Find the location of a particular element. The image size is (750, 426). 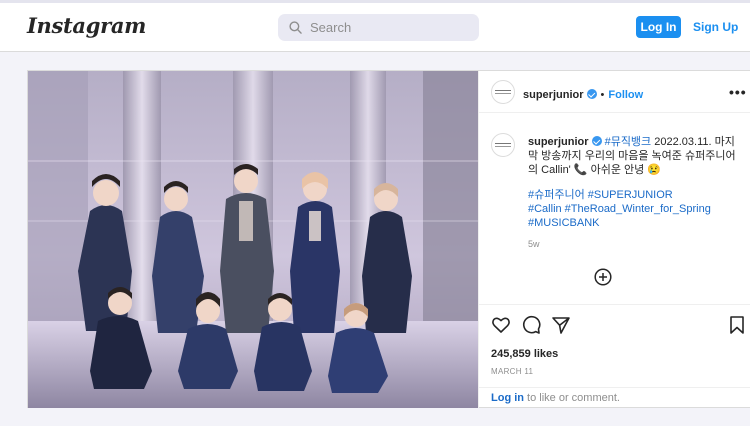

top-edge-strip is located at coordinates (375, 1).